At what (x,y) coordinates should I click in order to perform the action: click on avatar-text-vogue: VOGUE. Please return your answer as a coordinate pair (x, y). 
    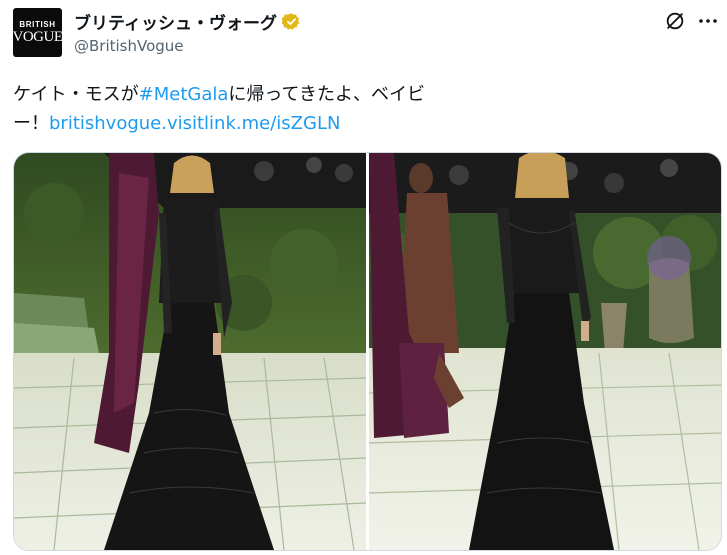
    Looking at the image, I should click on (37, 37).